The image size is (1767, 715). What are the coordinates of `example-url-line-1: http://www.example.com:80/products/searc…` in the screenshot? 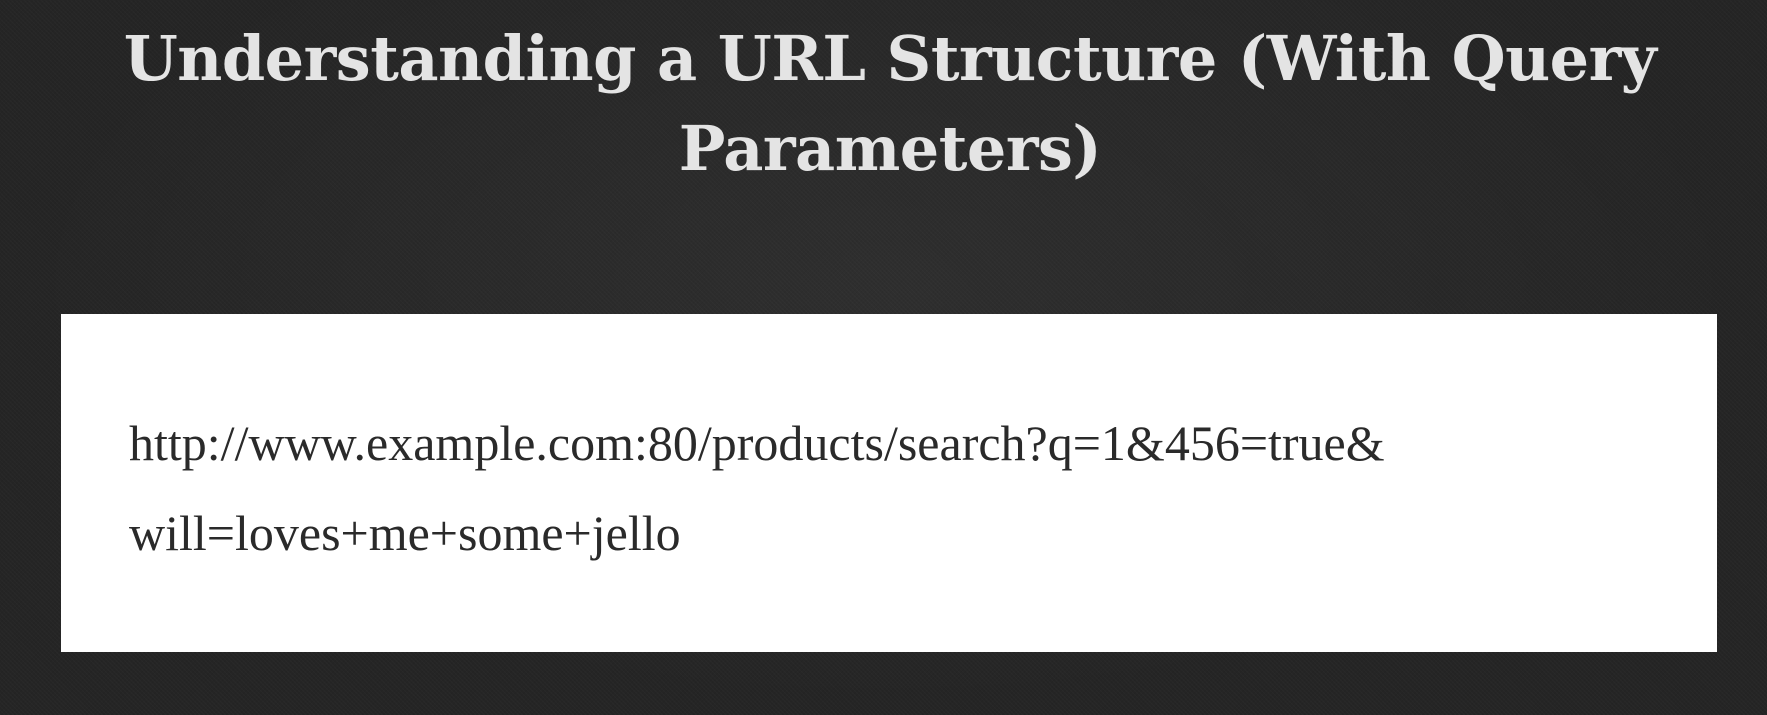 It's located at (757, 443).